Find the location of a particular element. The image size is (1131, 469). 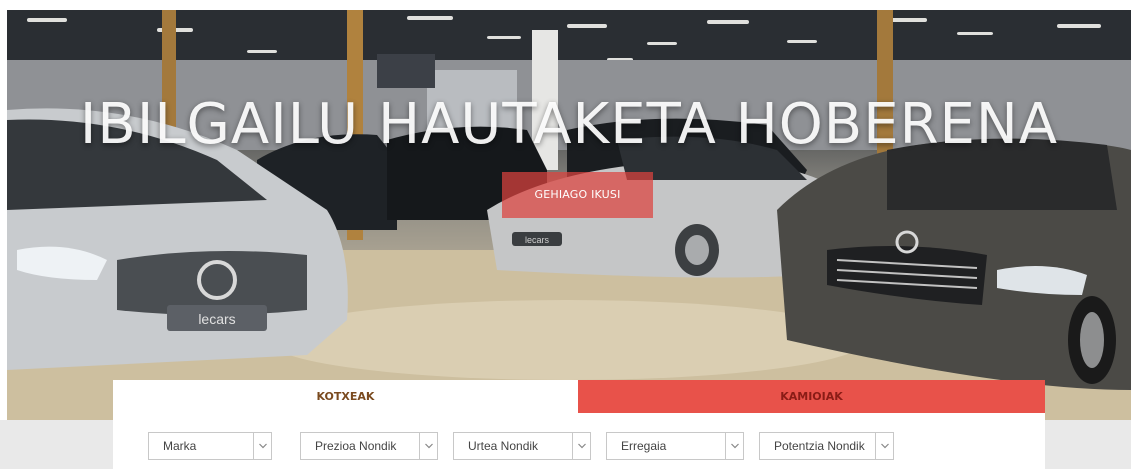

tab-trucks: KAMIOIAK is located at coordinates (811, 396).